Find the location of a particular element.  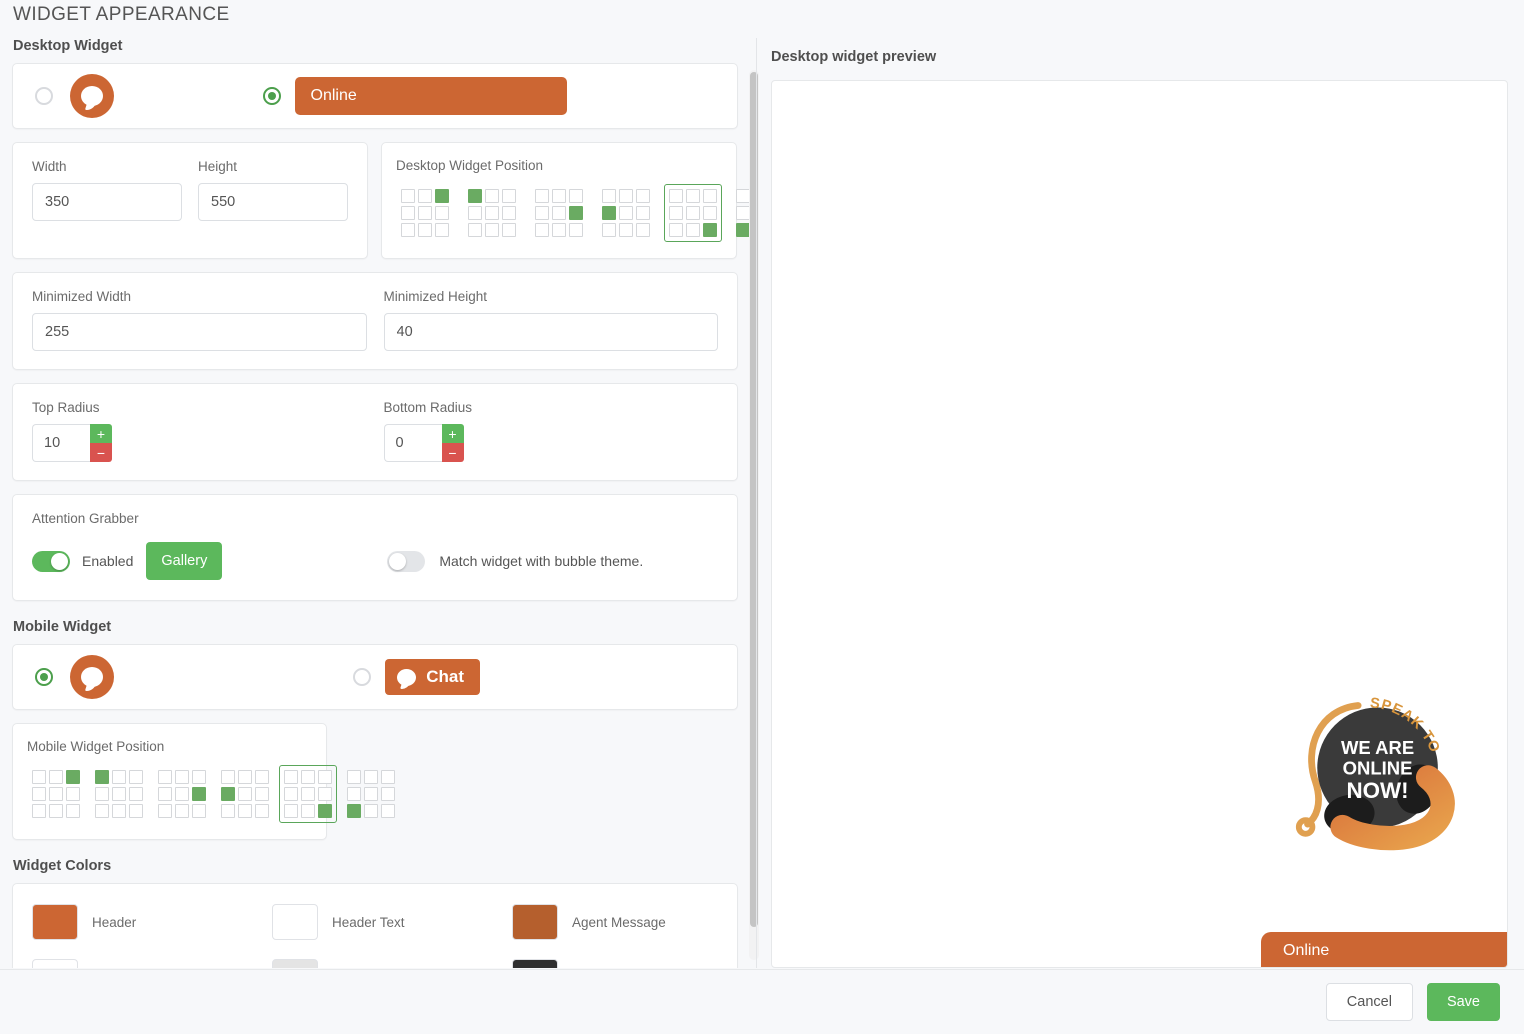

top-radius-increment-button: + is located at coordinates (101, 433).